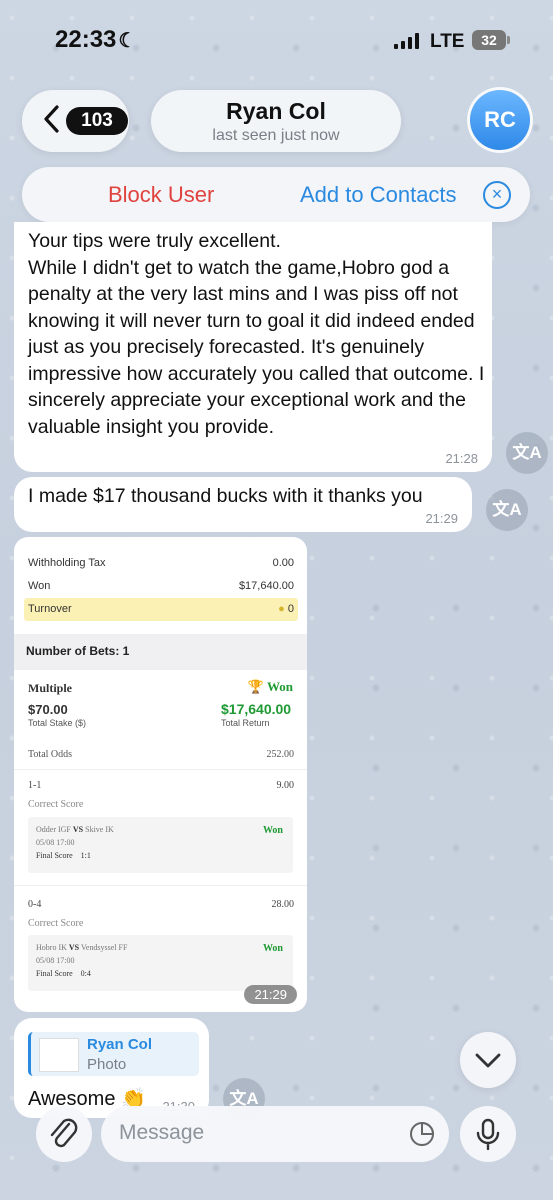 This screenshot has height=1200, width=553. What do you see at coordinates (276, 194) in the screenshot?
I see `contact-action-bar: Block User Add to Contacts ×` at bounding box center [276, 194].